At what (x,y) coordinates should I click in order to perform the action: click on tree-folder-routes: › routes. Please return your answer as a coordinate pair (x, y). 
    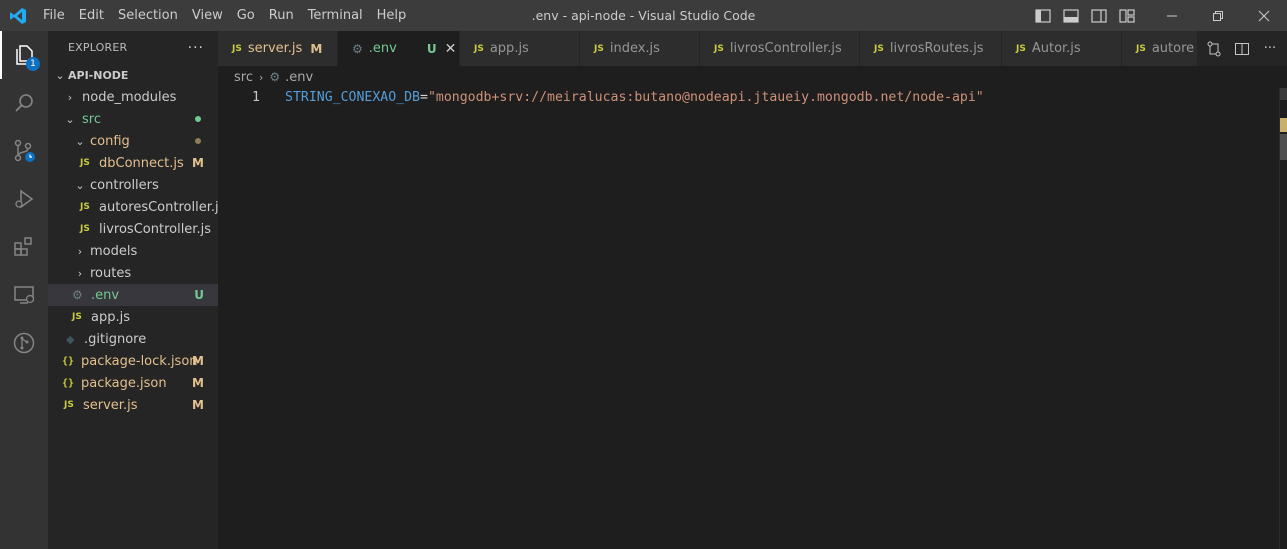
    Looking at the image, I should click on (133, 273).